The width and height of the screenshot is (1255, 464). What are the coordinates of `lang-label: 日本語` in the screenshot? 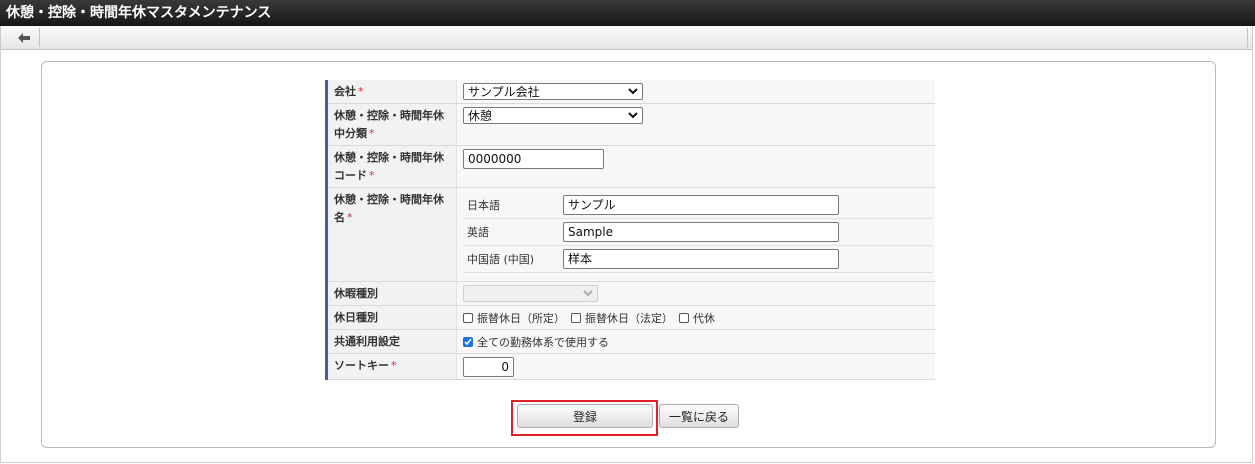 It's located at (511, 205).